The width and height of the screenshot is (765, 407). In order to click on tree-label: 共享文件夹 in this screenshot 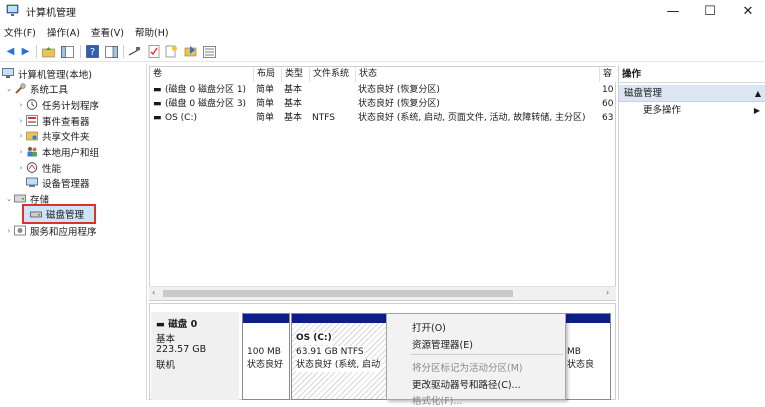, I will do `click(66, 137)`.